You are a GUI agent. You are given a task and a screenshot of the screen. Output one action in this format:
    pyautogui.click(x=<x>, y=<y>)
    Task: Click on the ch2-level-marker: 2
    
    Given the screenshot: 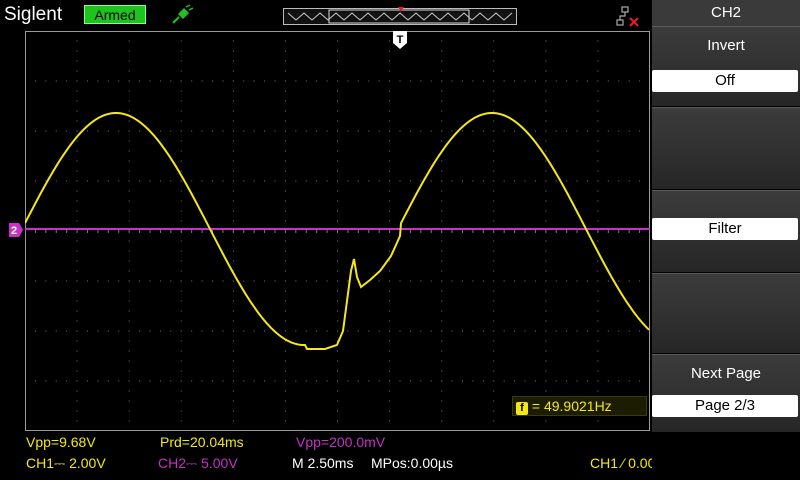 What is the action you would take?
    pyautogui.click(x=16, y=230)
    